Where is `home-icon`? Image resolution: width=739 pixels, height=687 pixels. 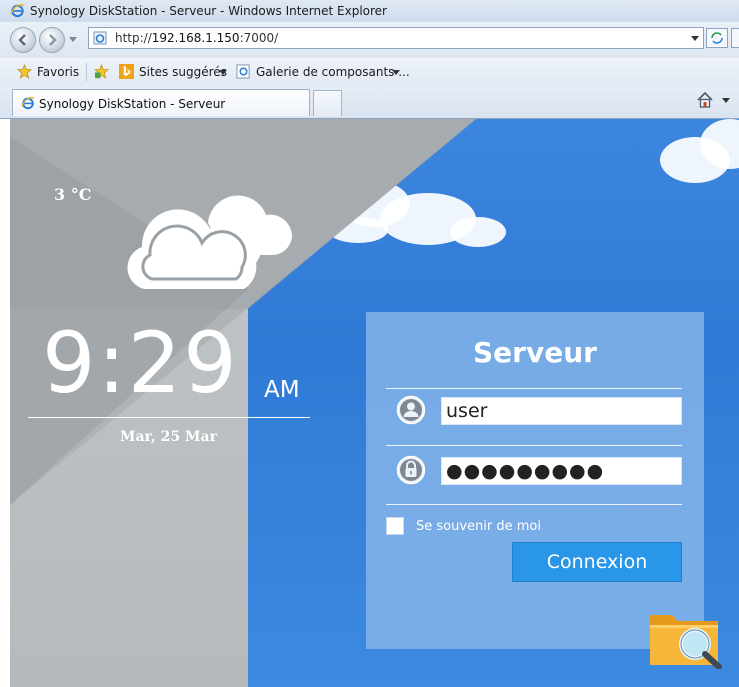 home-icon is located at coordinates (705, 100).